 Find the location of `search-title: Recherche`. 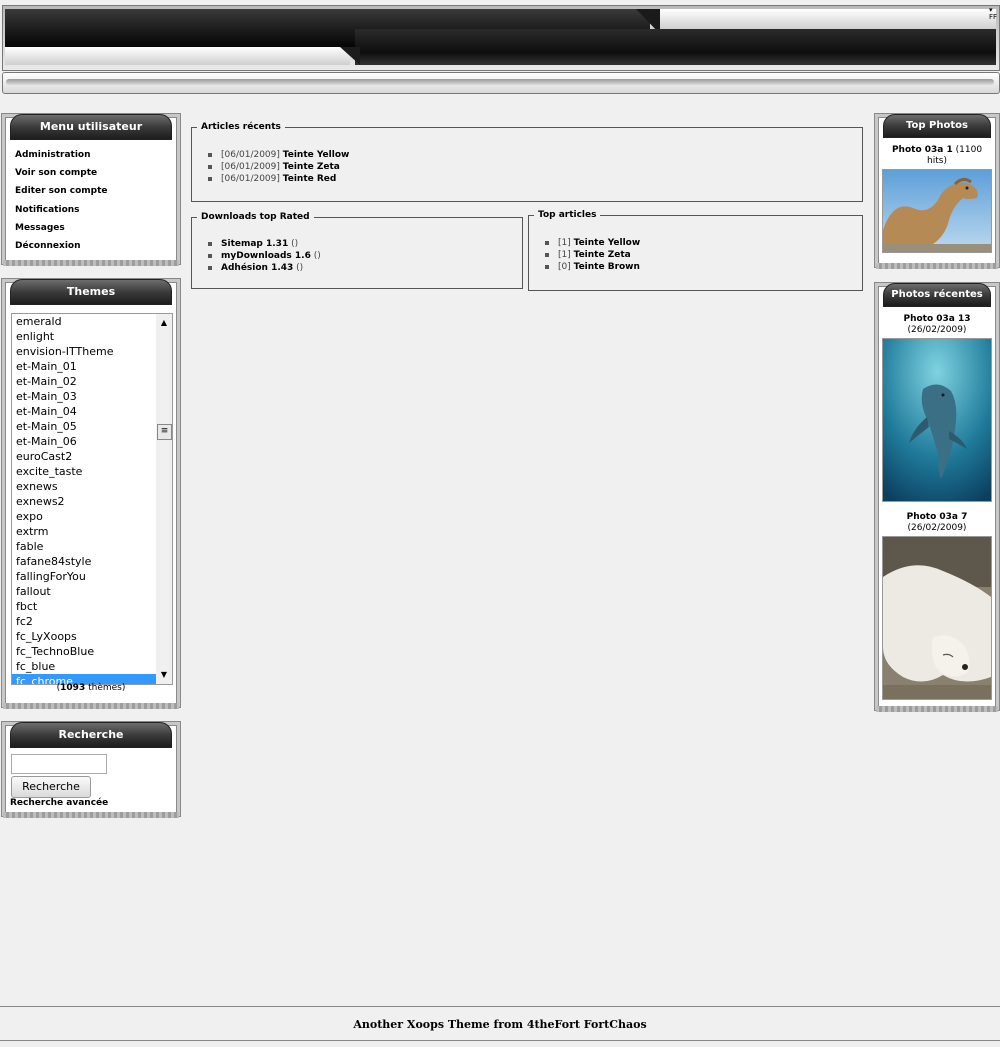

search-title: Recherche is located at coordinates (91, 735).